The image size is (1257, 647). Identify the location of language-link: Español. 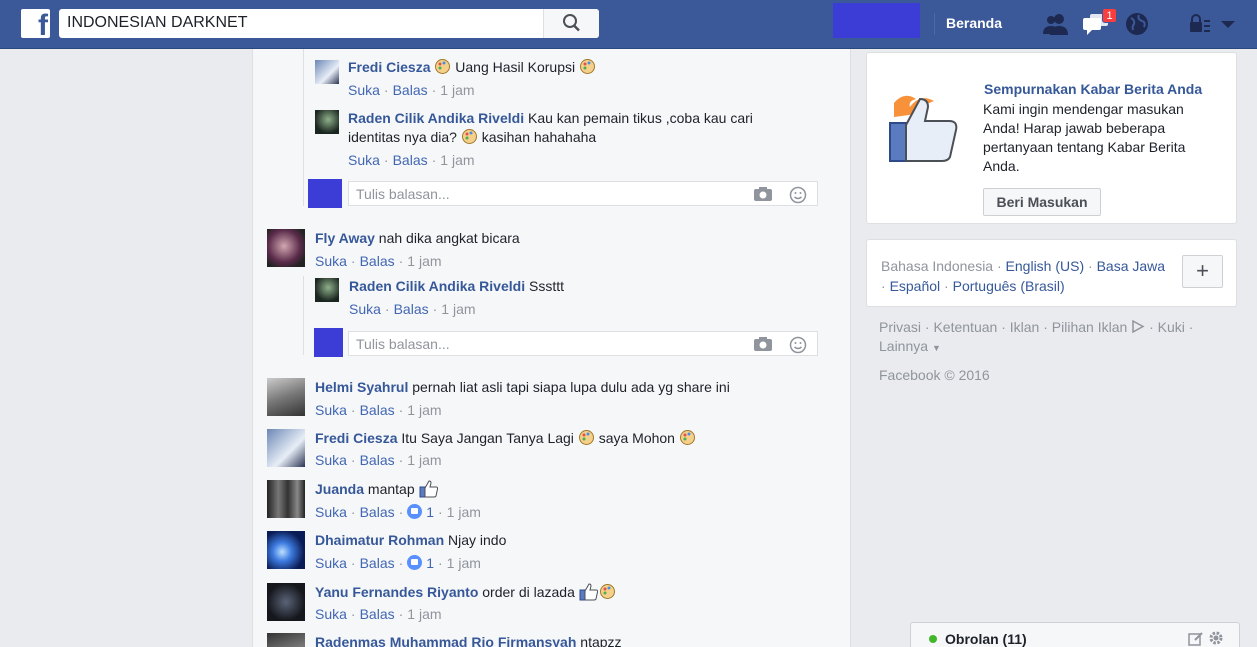
(915, 286).